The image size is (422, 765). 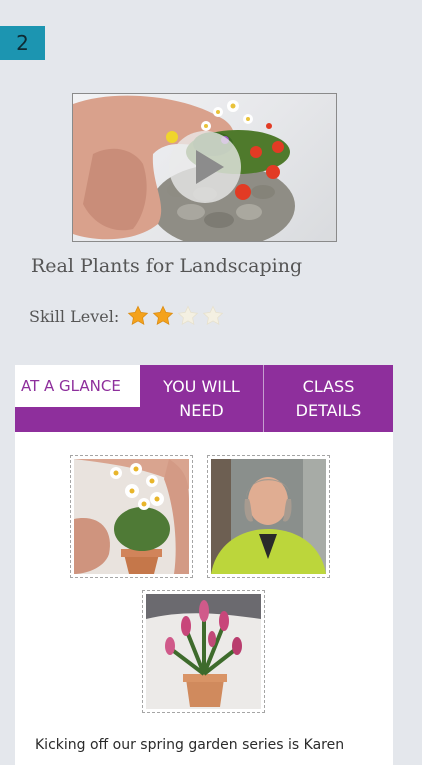 I want to click on skill-level-label: Skill Level:, so click(x=74, y=316).